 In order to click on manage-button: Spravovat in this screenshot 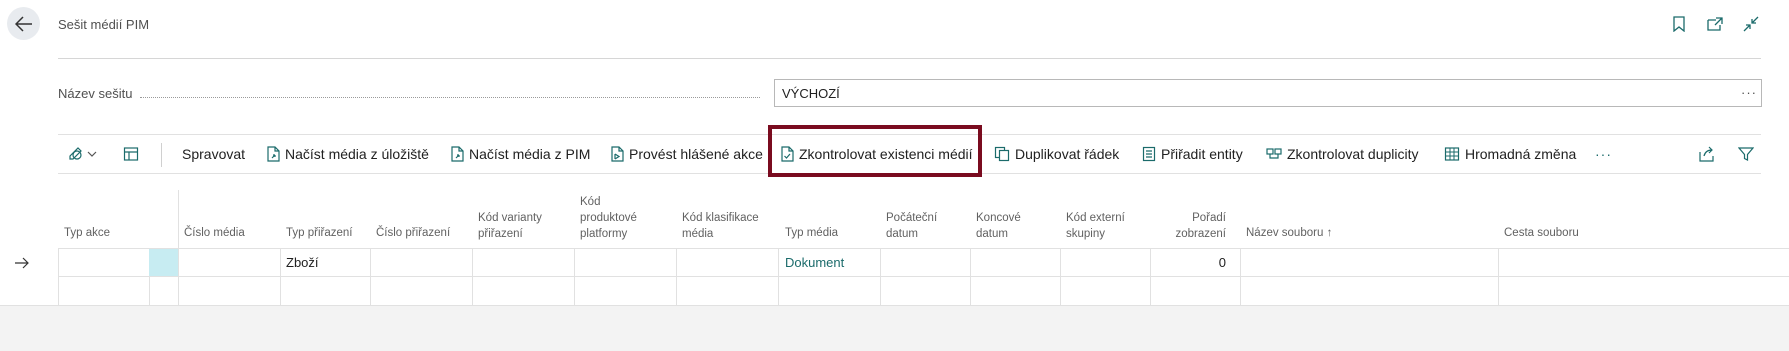, I will do `click(213, 154)`.